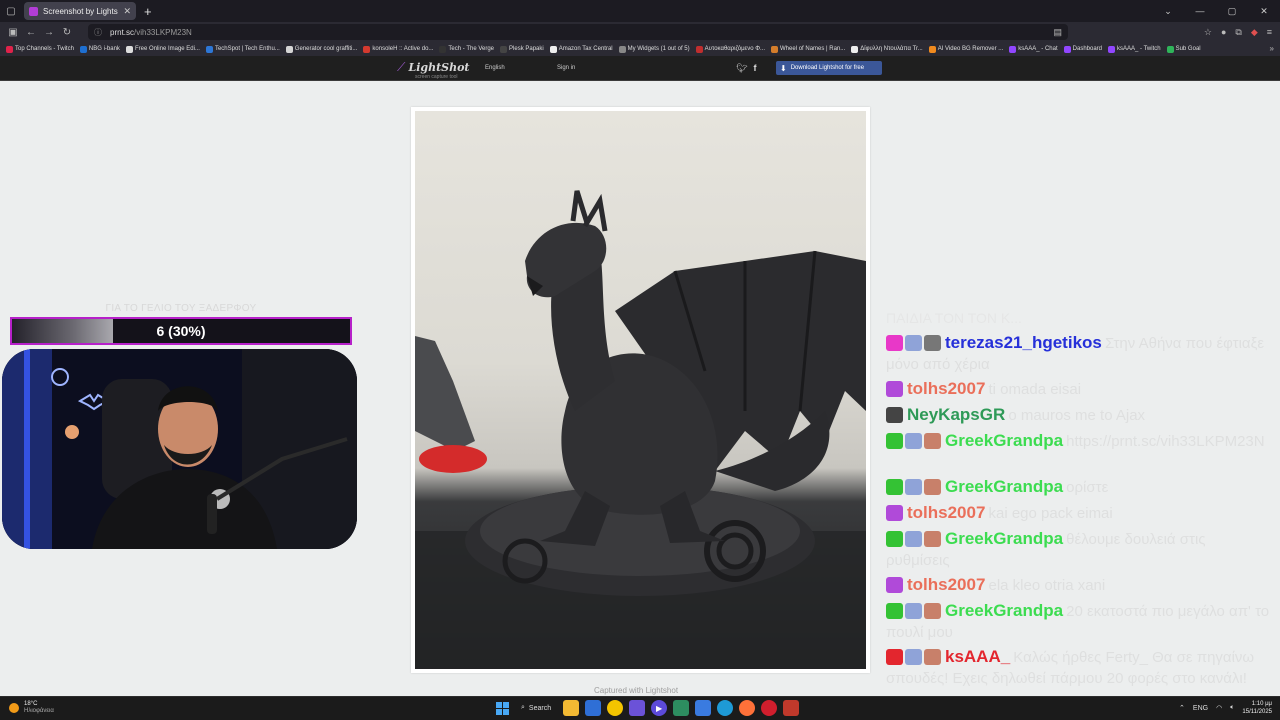 Image resolution: width=1280 pixels, height=720 pixels. Describe the element at coordinates (99, 49) in the screenshot. I see `bookmark-item: NBG i-bank` at that location.